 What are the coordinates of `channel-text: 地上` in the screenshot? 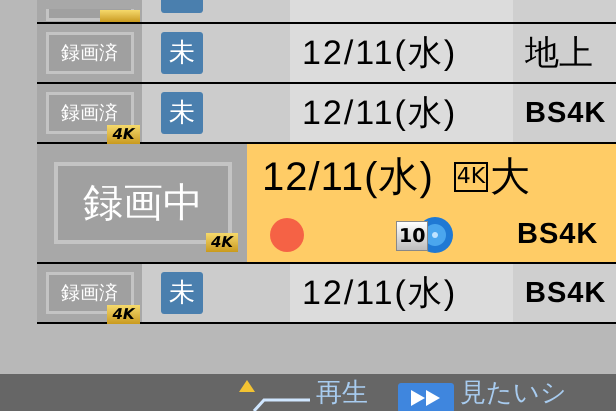 It's located at (559, 53).